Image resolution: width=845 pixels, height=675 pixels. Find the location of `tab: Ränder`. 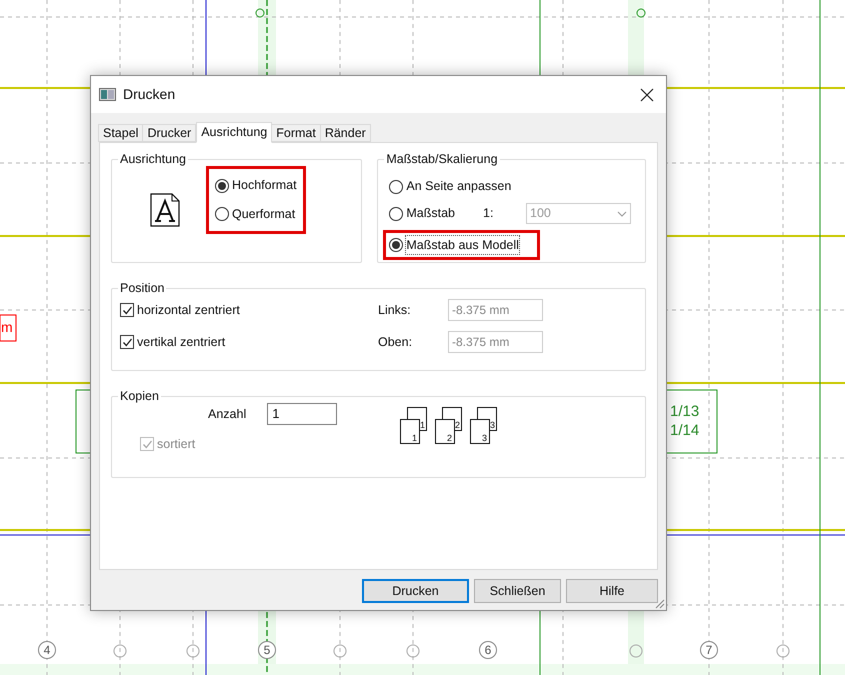

tab: Ränder is located at coordinates (345, 133).